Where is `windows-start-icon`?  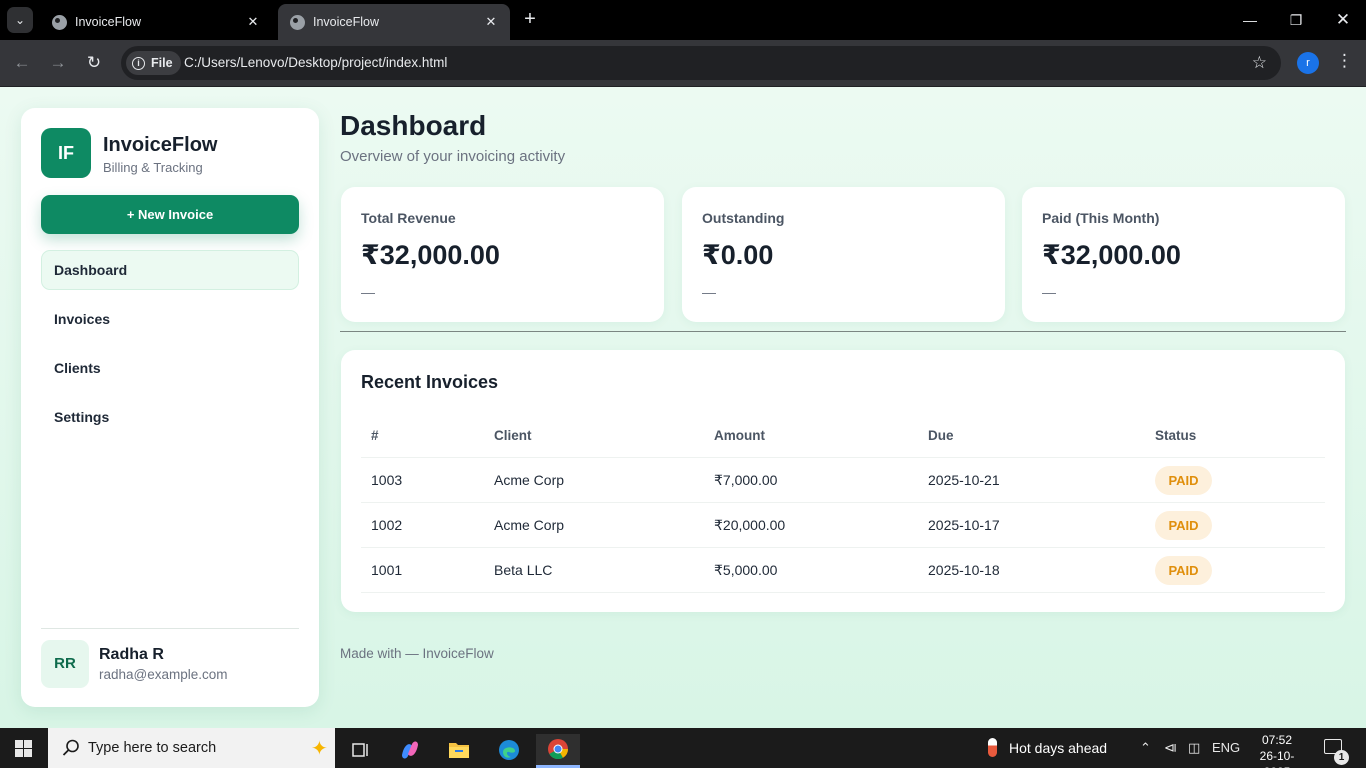
windows-start-icon is located at coordinates (23, 748).